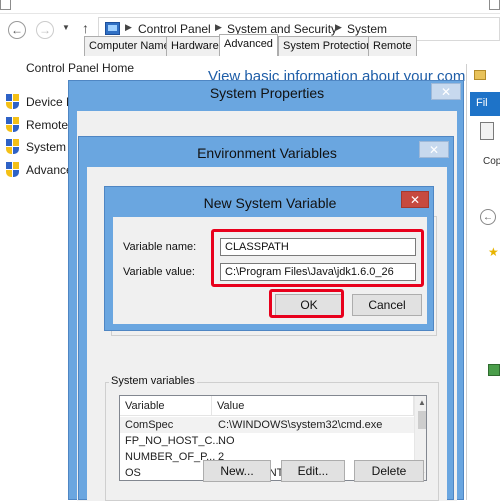 This screenshot has height=501, width=500. I want to click on tab-advanced: Advanced, so click(248, 45).